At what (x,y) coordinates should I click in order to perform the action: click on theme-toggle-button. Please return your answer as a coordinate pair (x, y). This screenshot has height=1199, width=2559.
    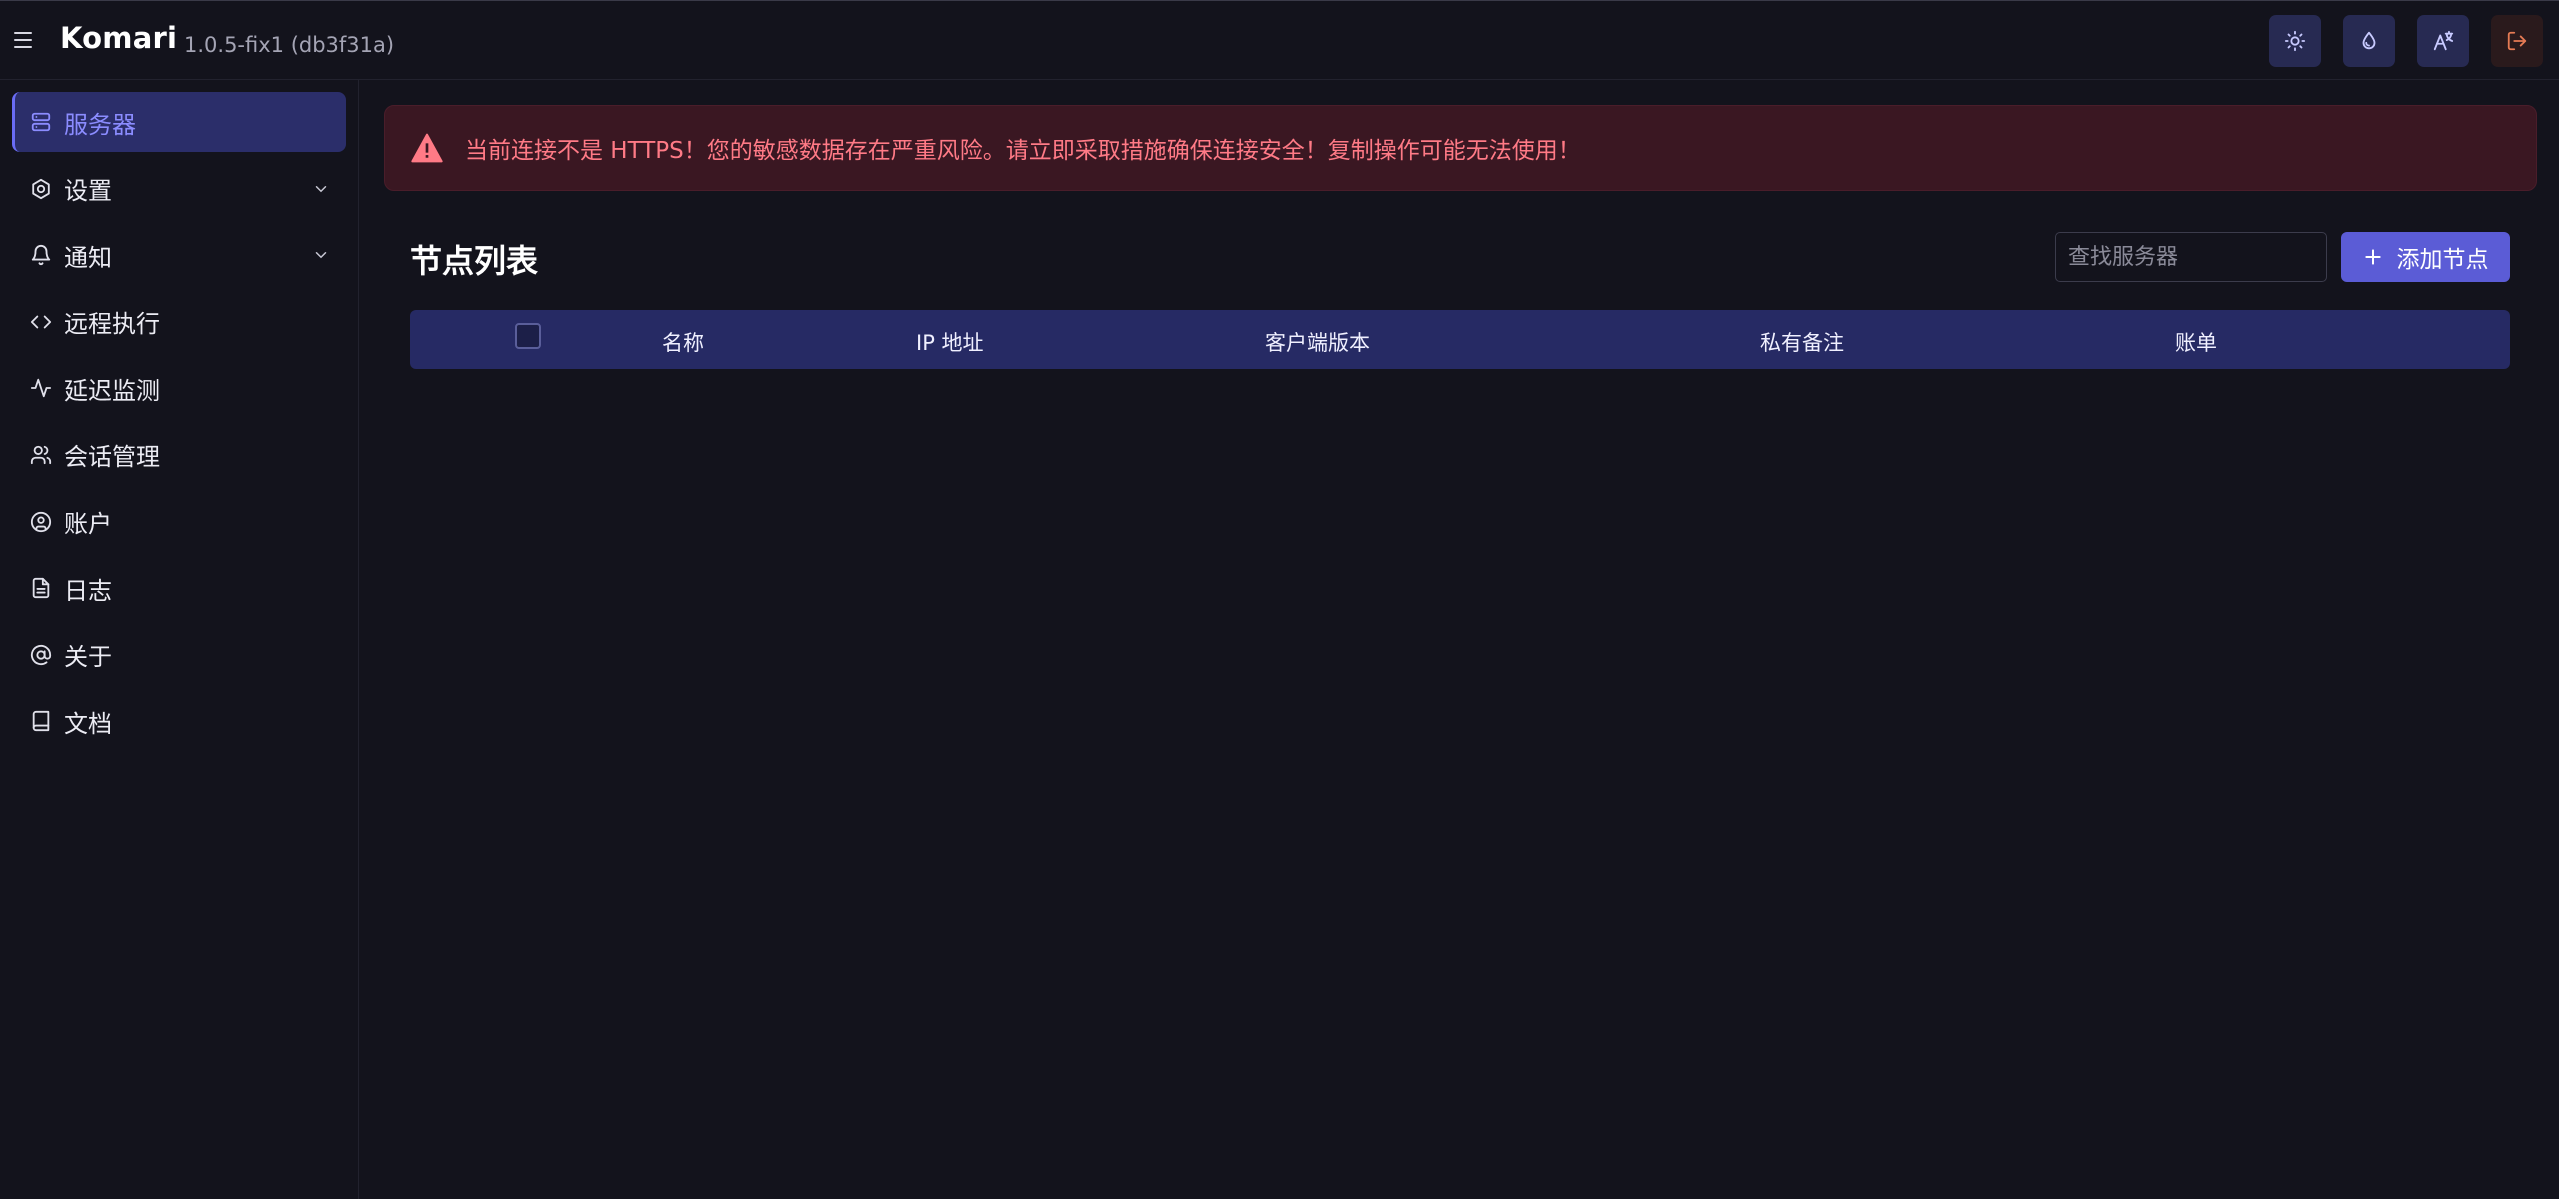
    Looking at the image, I should click on (2295, 41).